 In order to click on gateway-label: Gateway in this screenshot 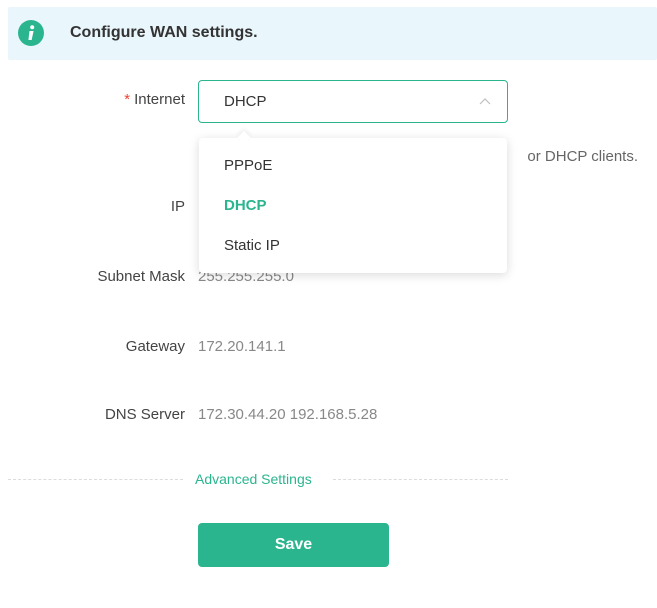, I will do `click(155, 346)`.